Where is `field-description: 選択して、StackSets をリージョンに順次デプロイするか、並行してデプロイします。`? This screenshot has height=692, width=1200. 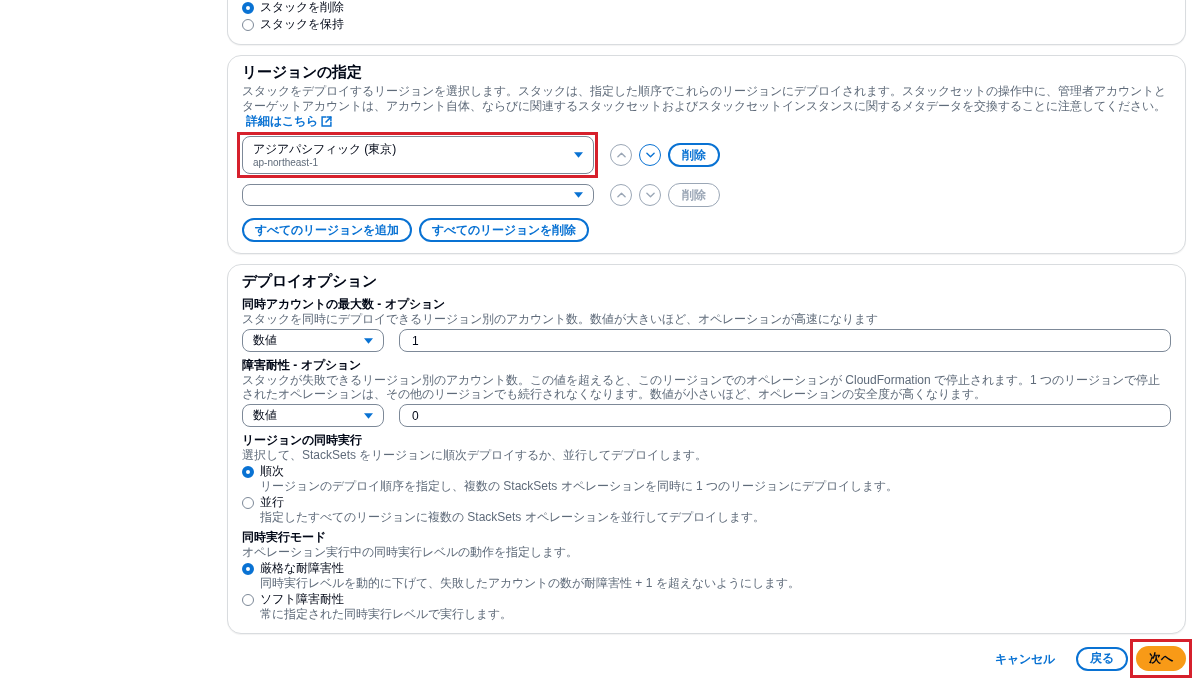 field-description: 選択して、StackSets をリージョンに順次デプロイするか、並行してデプロイします。 is located at coordinates (475, 455).